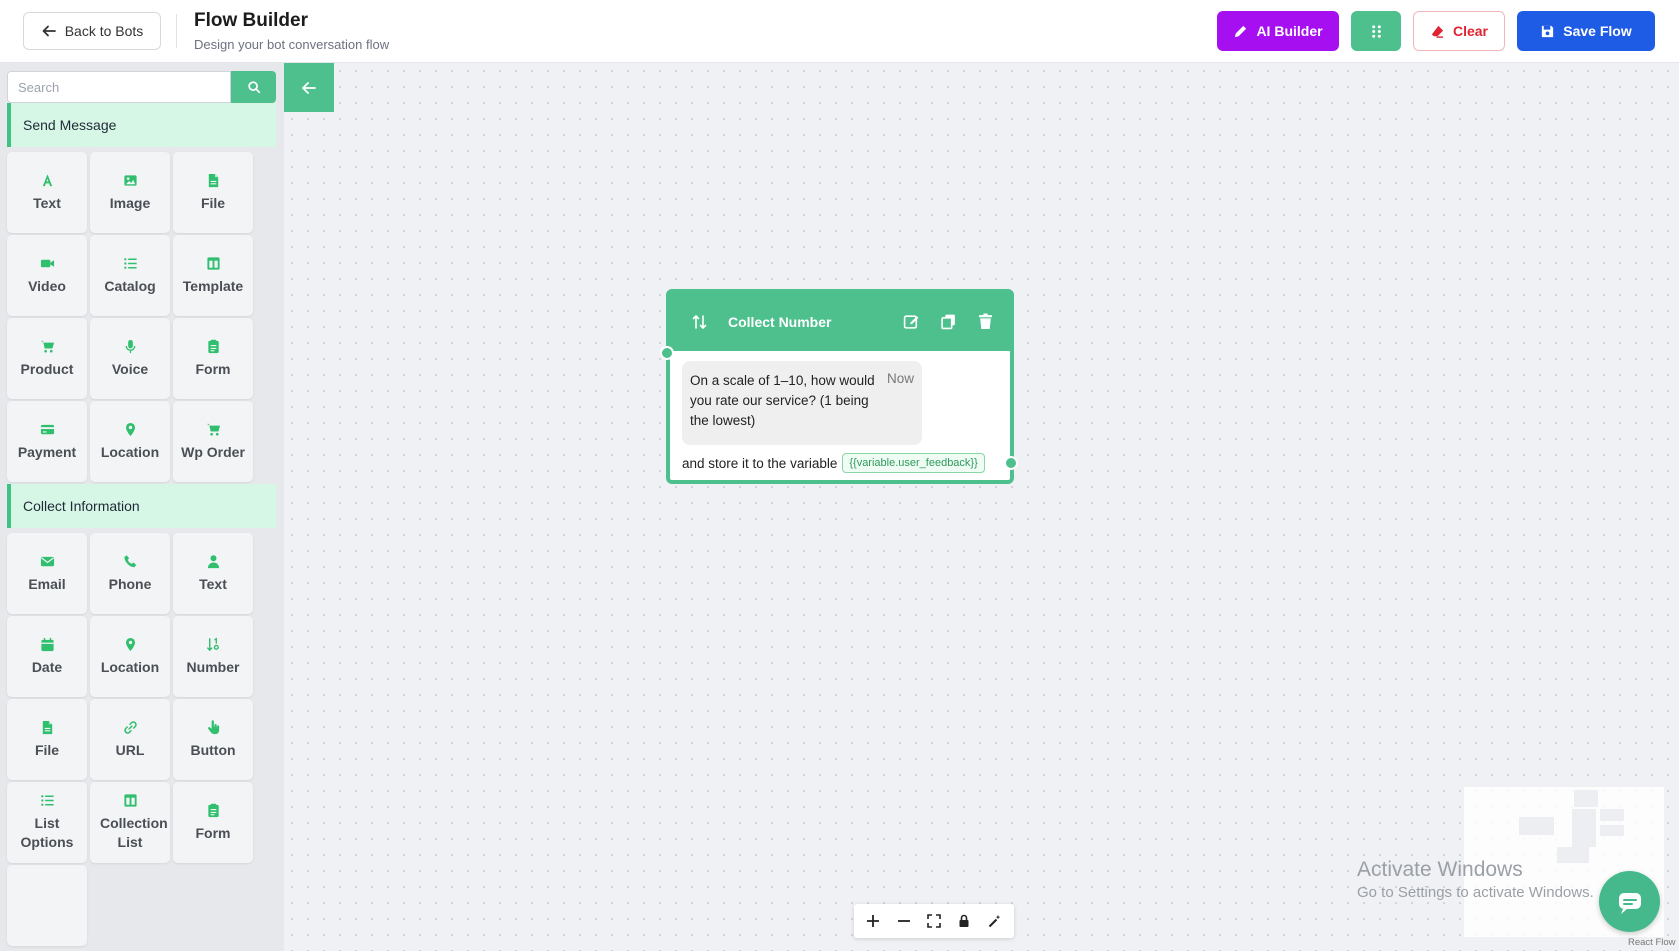 The image size is (1679, 951). Describe the element at coordinates (780, 322) in the screenshot. I see `node-title: Collect Number` at that location.